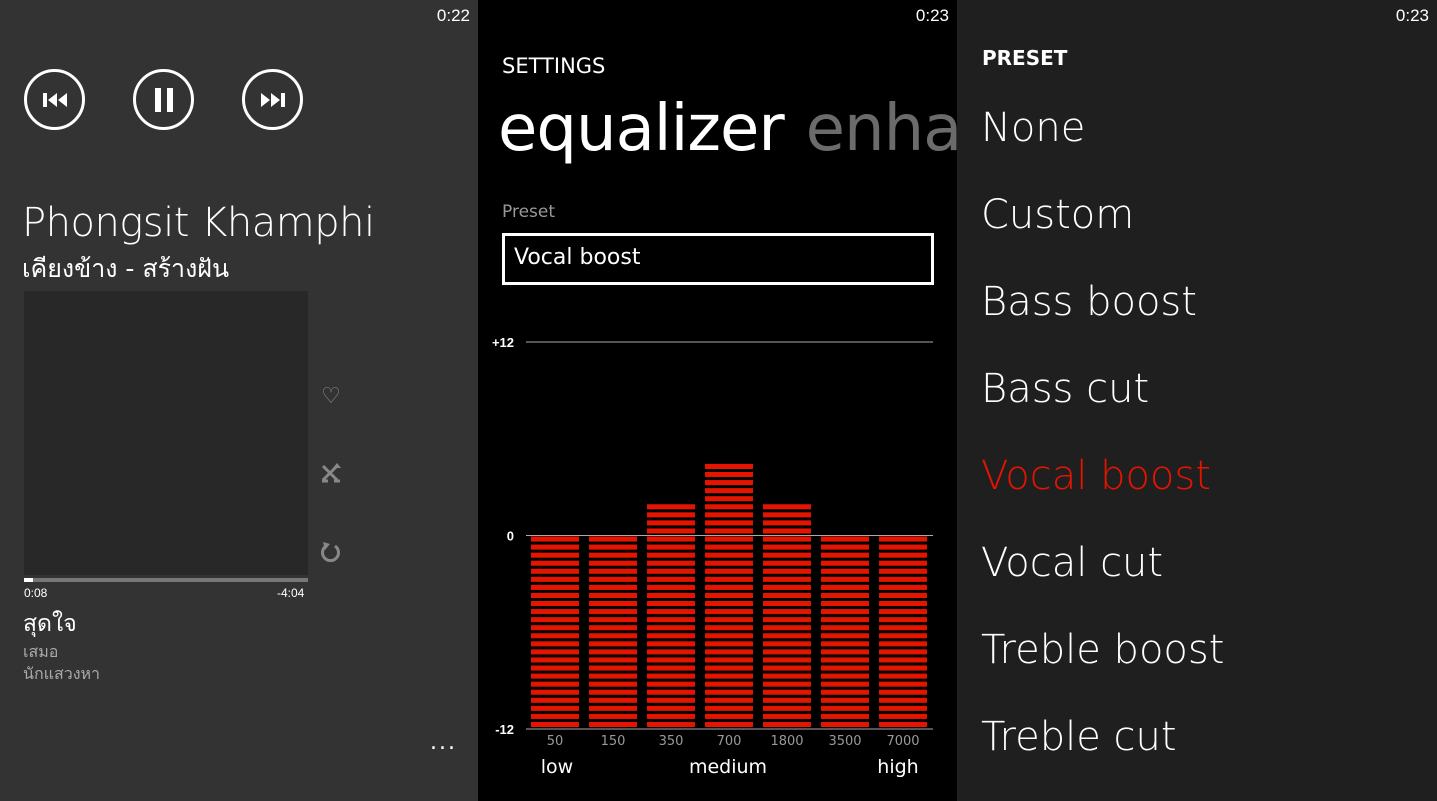  Describe the element at coordinates (331, 474) in the screenshot. I see `shuffle-icon` at that location.